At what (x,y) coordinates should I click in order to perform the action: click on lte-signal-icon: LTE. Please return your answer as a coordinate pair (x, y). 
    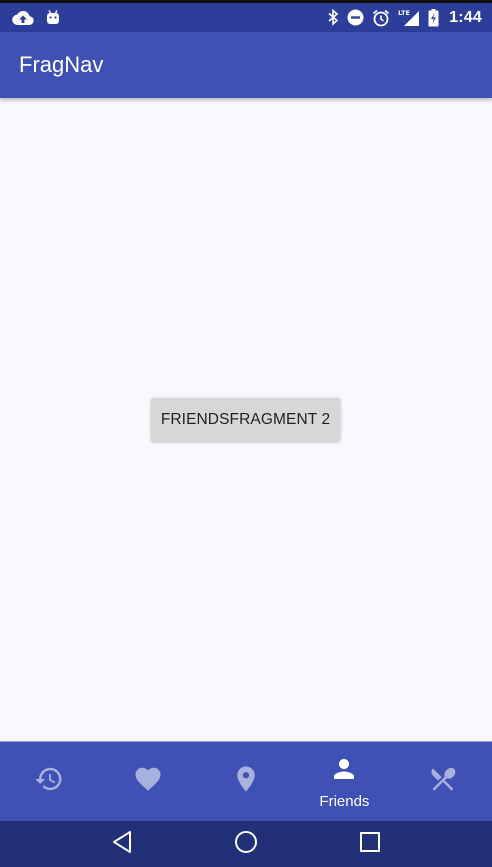
    Looking at the image, I should click on (409, 18).